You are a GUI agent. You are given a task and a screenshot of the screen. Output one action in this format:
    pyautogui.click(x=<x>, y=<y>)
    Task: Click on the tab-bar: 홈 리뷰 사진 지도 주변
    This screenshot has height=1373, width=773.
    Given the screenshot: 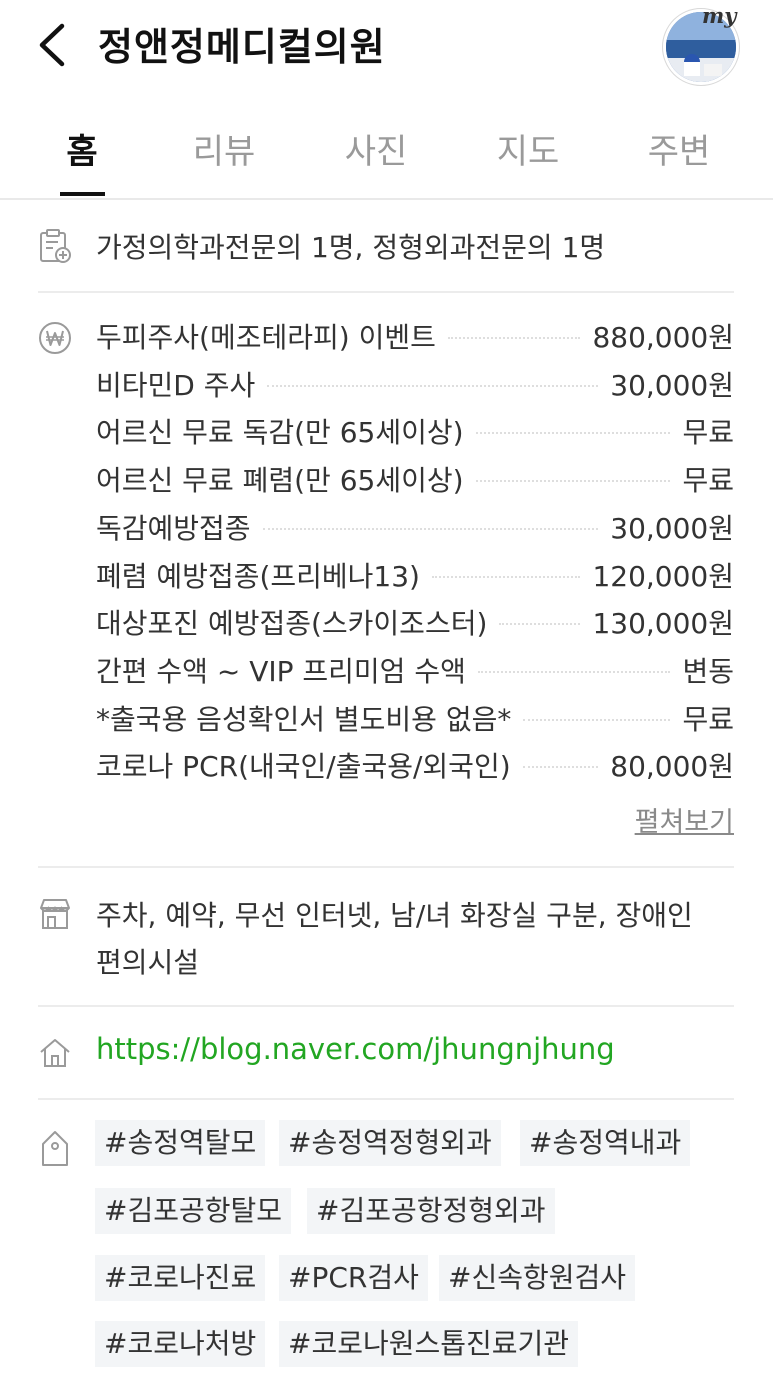 What is the action you would take?
    pyautogui.click(x=386, y=152)
    